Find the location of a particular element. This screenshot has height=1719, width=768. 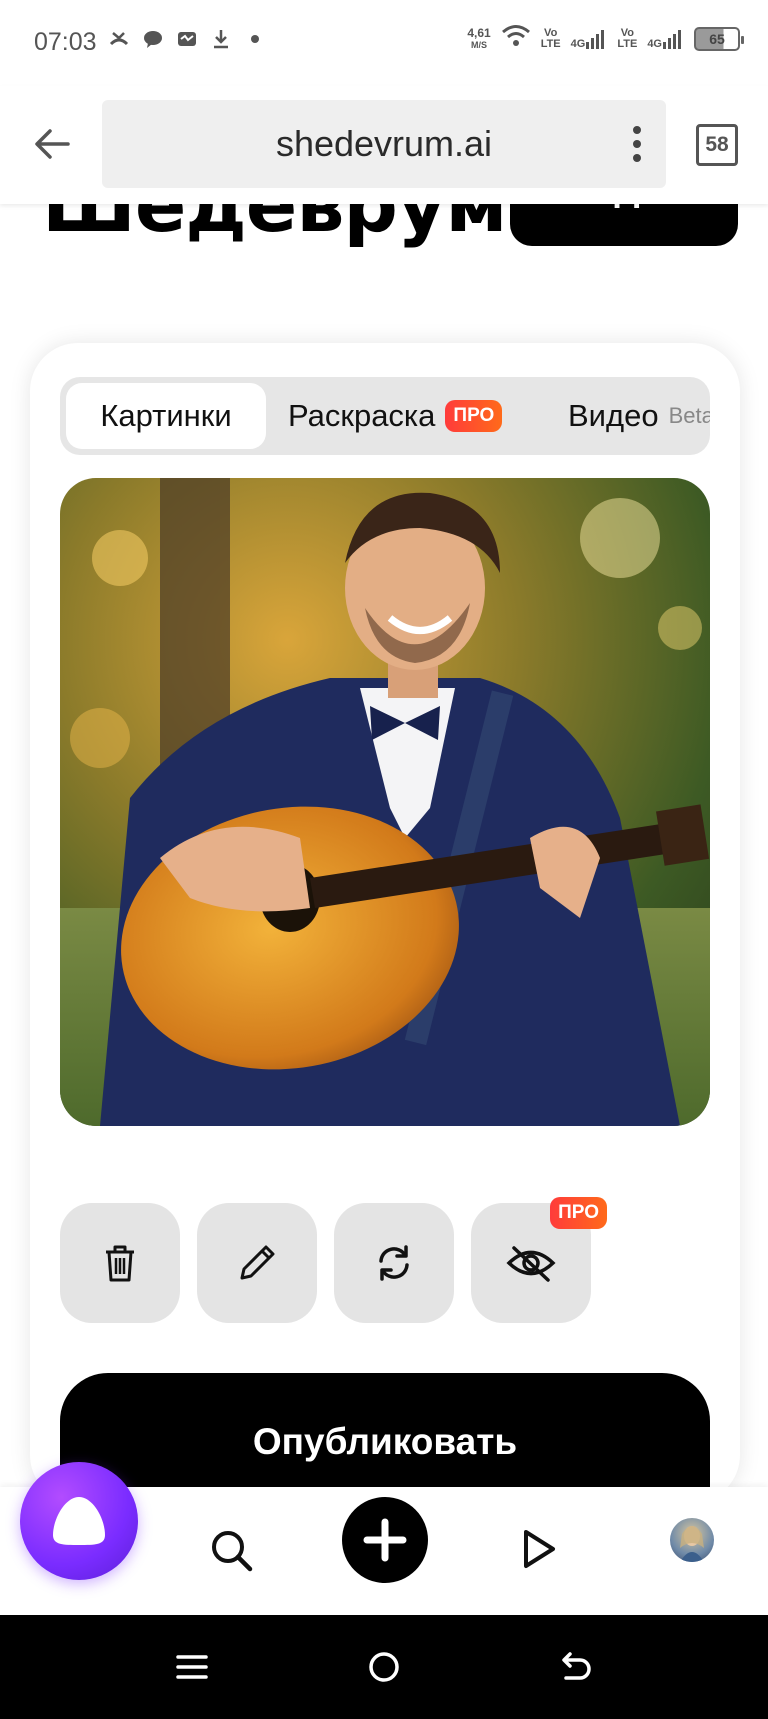

eye-off-icon is located at coordinates (531, 1264).